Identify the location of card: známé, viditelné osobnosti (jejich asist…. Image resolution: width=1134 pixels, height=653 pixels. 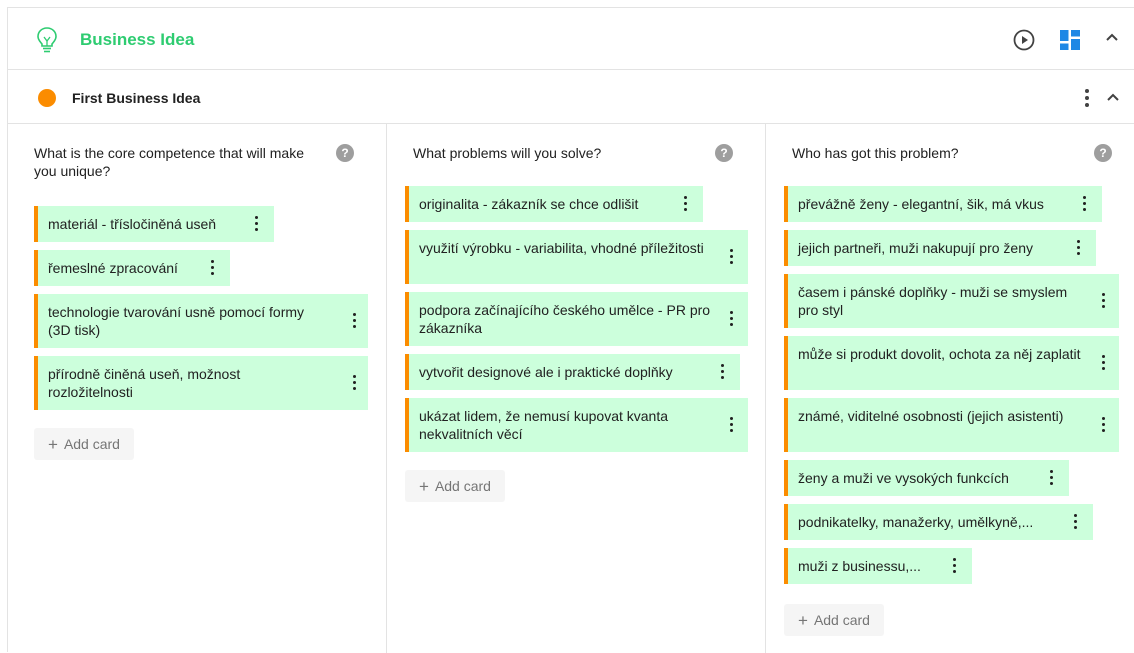
(951, 425).